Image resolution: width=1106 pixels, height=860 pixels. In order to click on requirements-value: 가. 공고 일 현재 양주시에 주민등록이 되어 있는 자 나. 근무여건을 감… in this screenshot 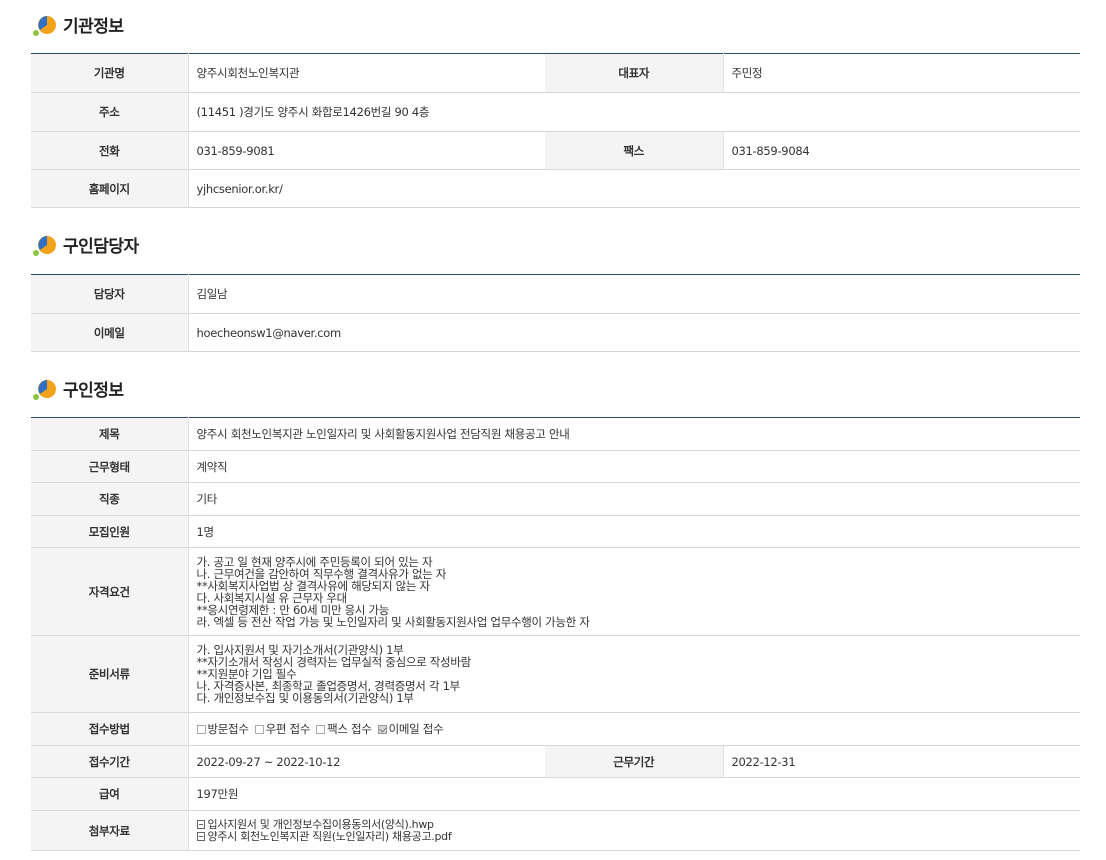, I will do `click(634, 591)`.